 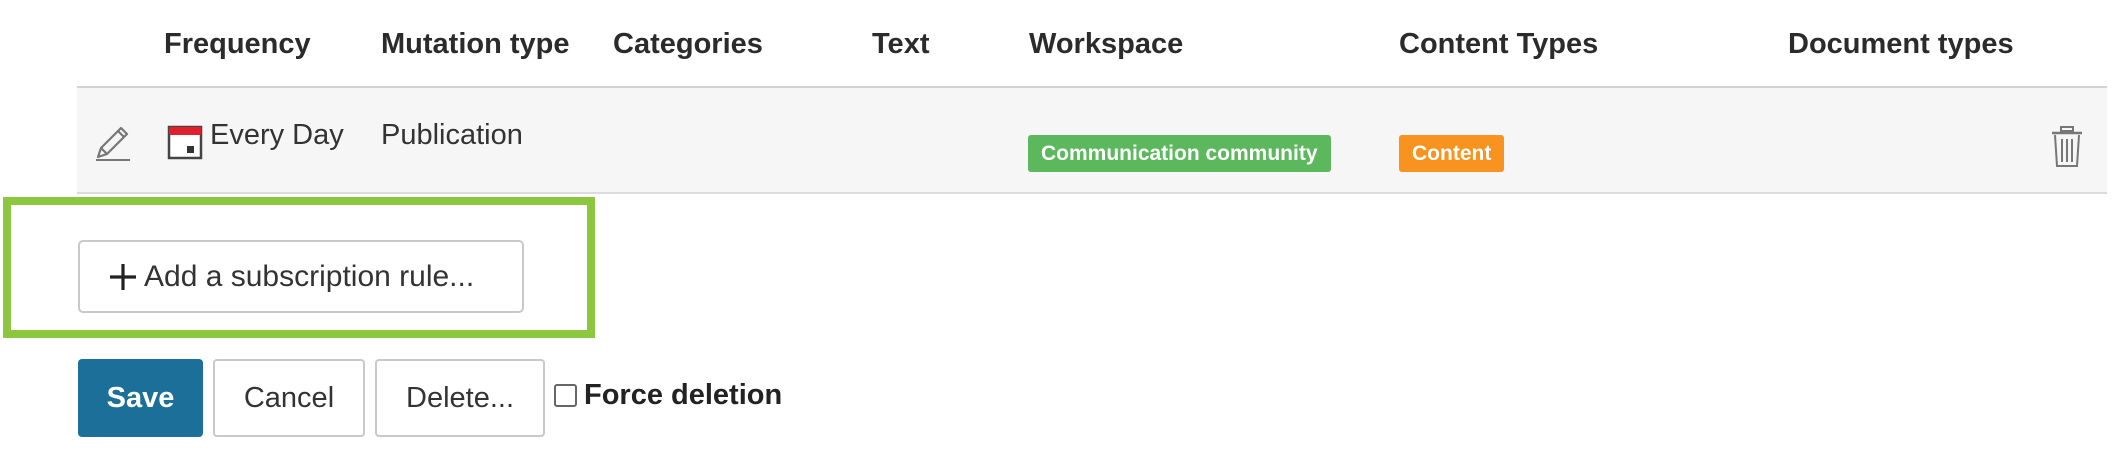 I want to click on column-header-workspace: Workspace, so click(x=1106, y=44).